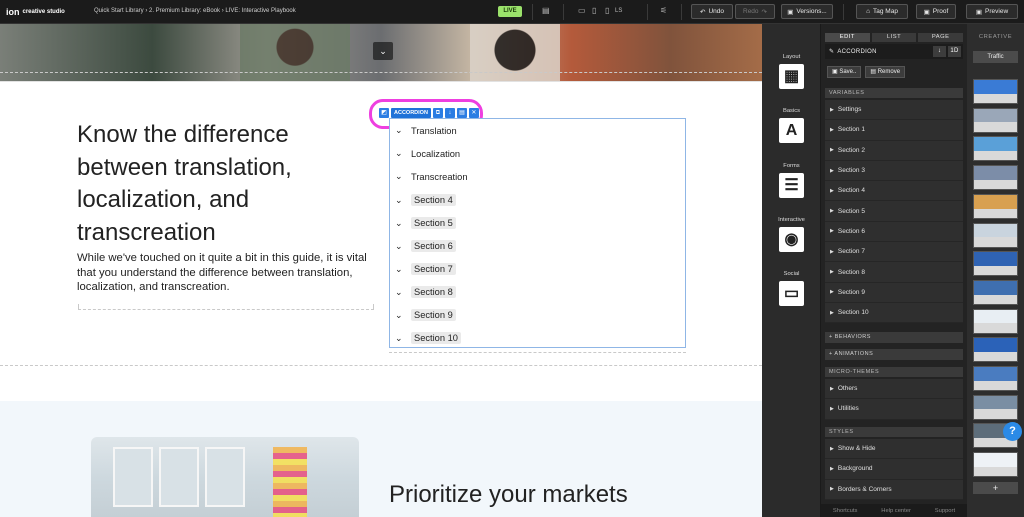 The image size is (1024, 517). Describe the element at coordinates (894, 272) in the screenshot. I see `variable-item: ▶ Section 8` at that location.